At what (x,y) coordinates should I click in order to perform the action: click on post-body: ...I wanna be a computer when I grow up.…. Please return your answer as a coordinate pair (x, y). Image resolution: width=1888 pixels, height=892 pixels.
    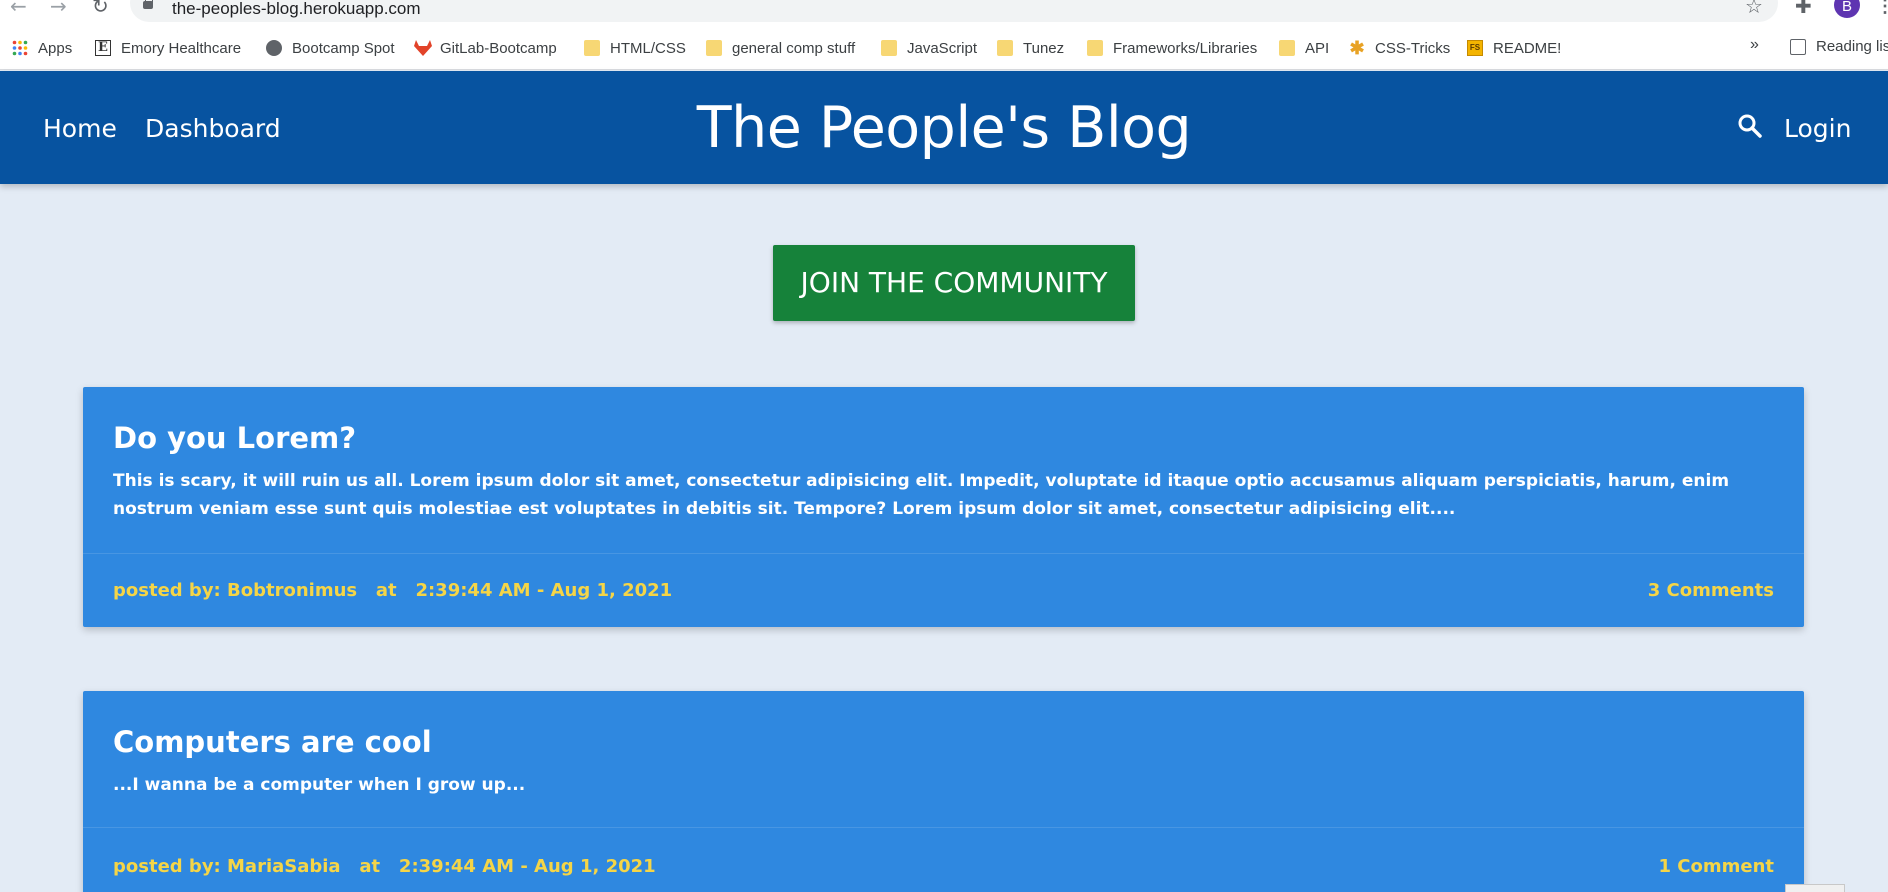
    Looking at the image, I should click on (319, 785).